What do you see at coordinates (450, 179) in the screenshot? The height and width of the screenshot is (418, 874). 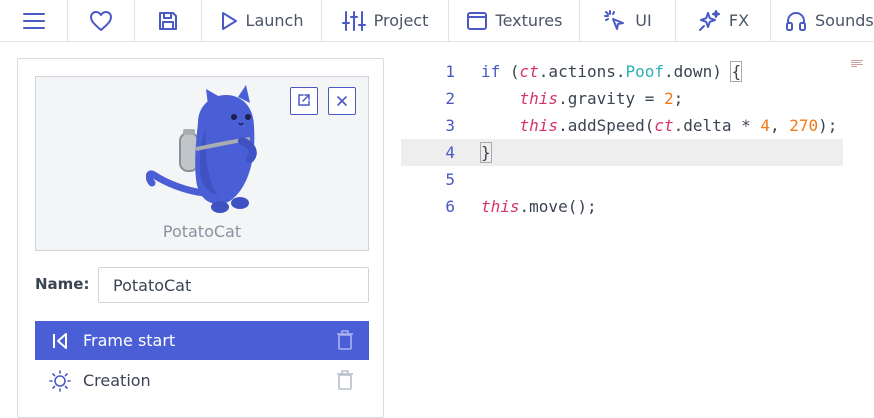 I see `line-number: 5` at bounding box center [450, 179].